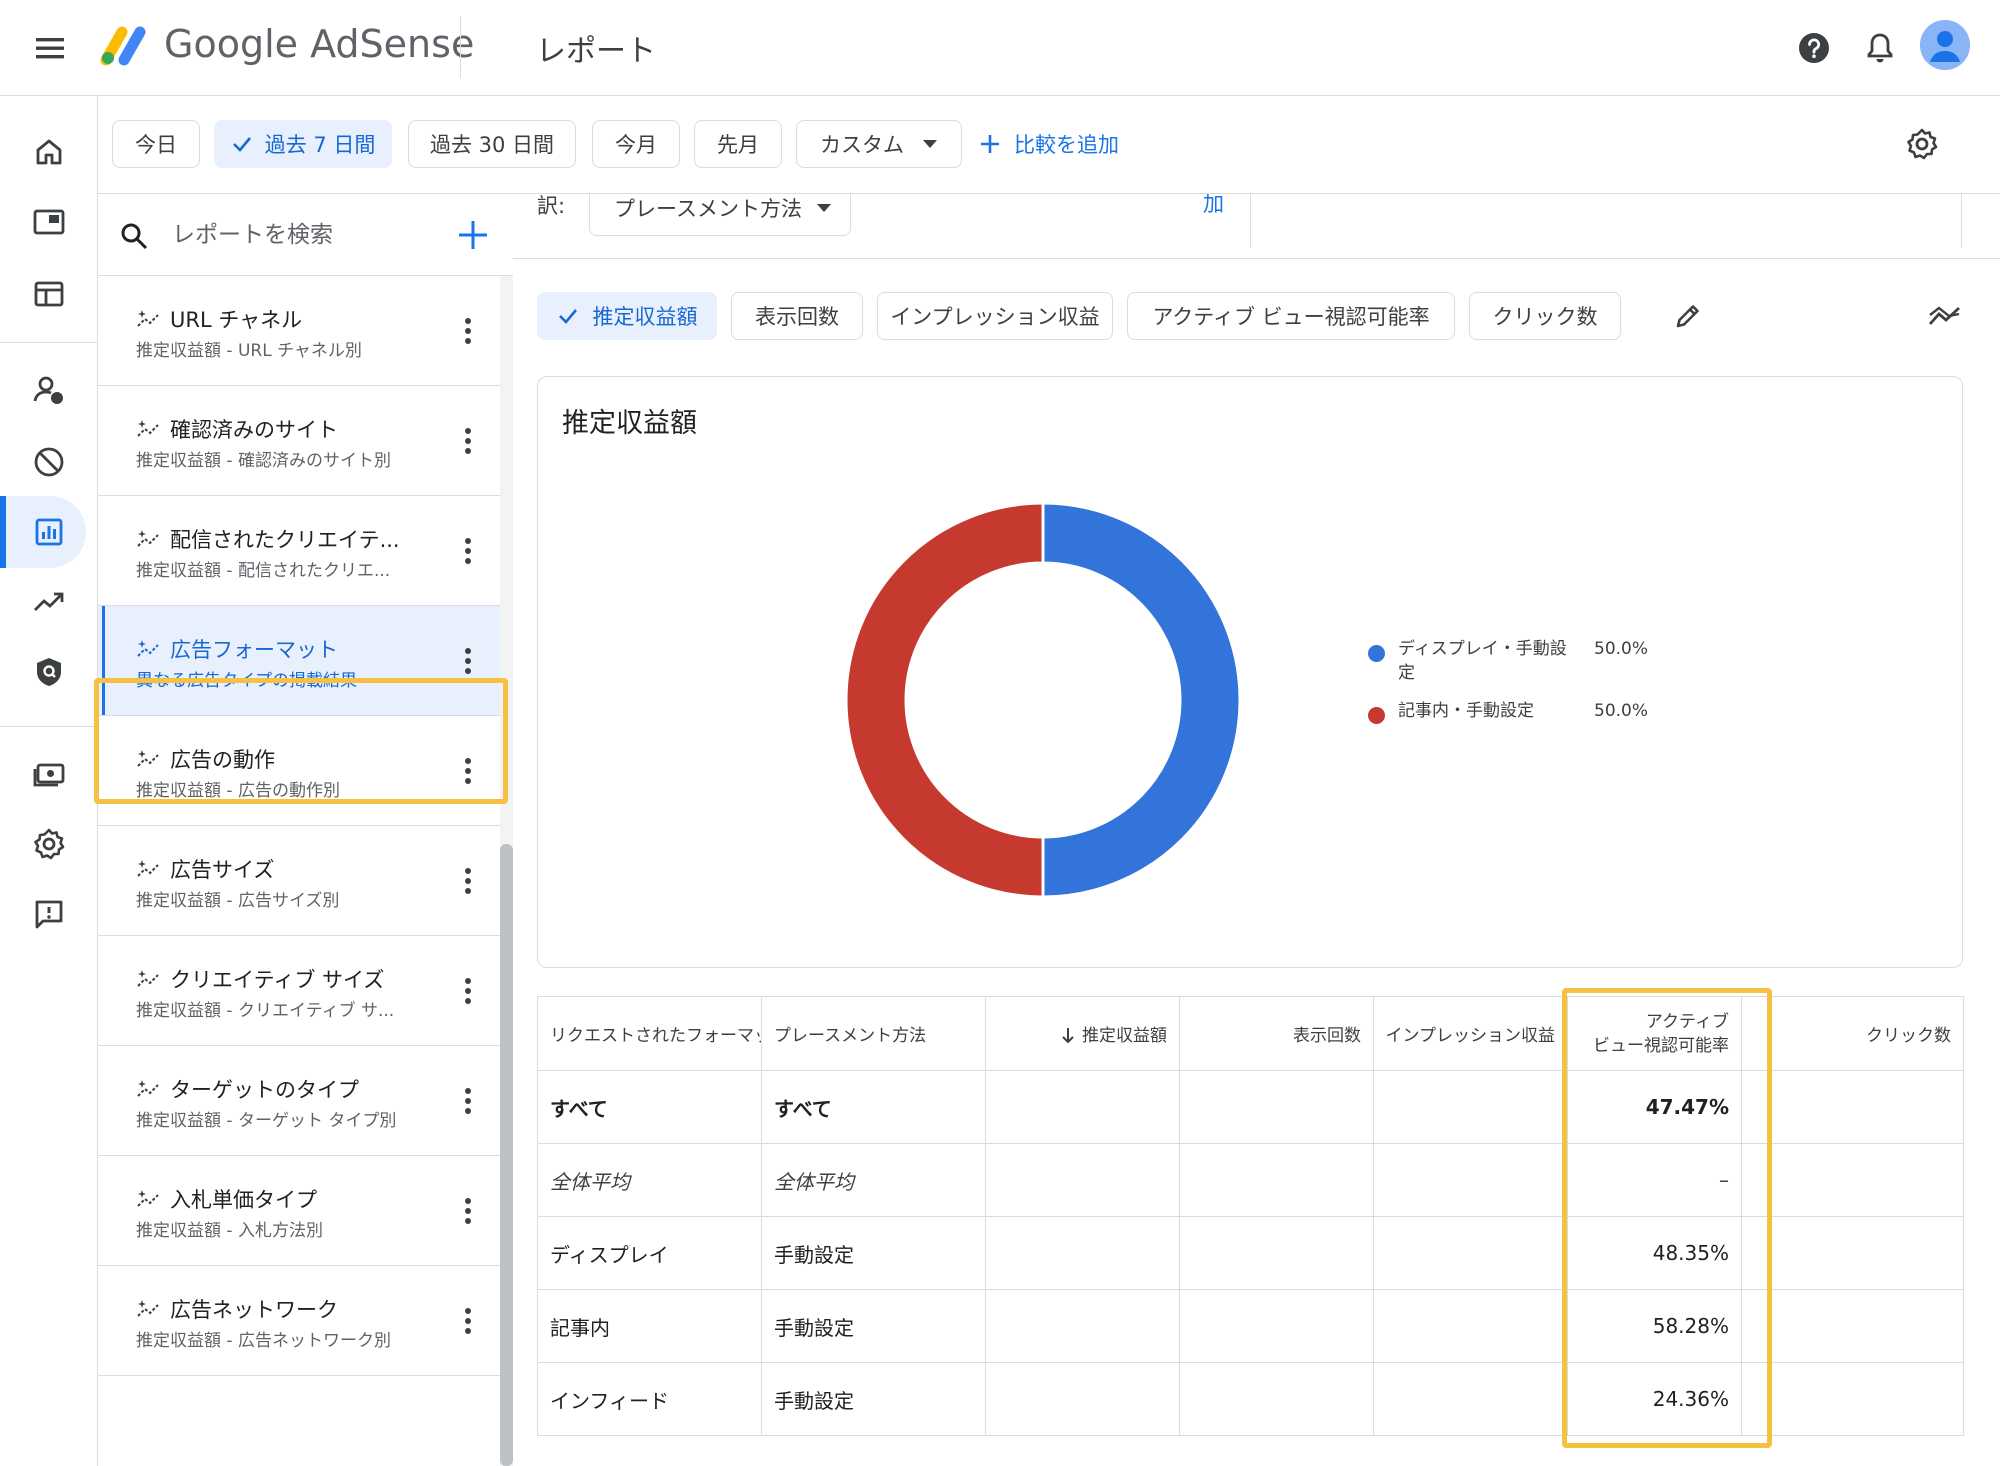 This screenshot has width=2000, height=1466. What do you see at coordinates (1518, 724) in the screenshot?
I see `legend-entry: 記事内・手動設定 50.0%` at bounding box center [1518, 724].